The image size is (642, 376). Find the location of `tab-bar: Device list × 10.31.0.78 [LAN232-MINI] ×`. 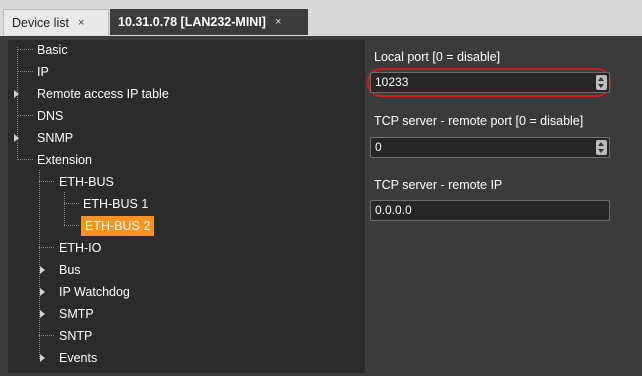

tab-bar: Device list × 10.31.0.78 [LAN232-MINI] × is located at coordinates (321, 18).